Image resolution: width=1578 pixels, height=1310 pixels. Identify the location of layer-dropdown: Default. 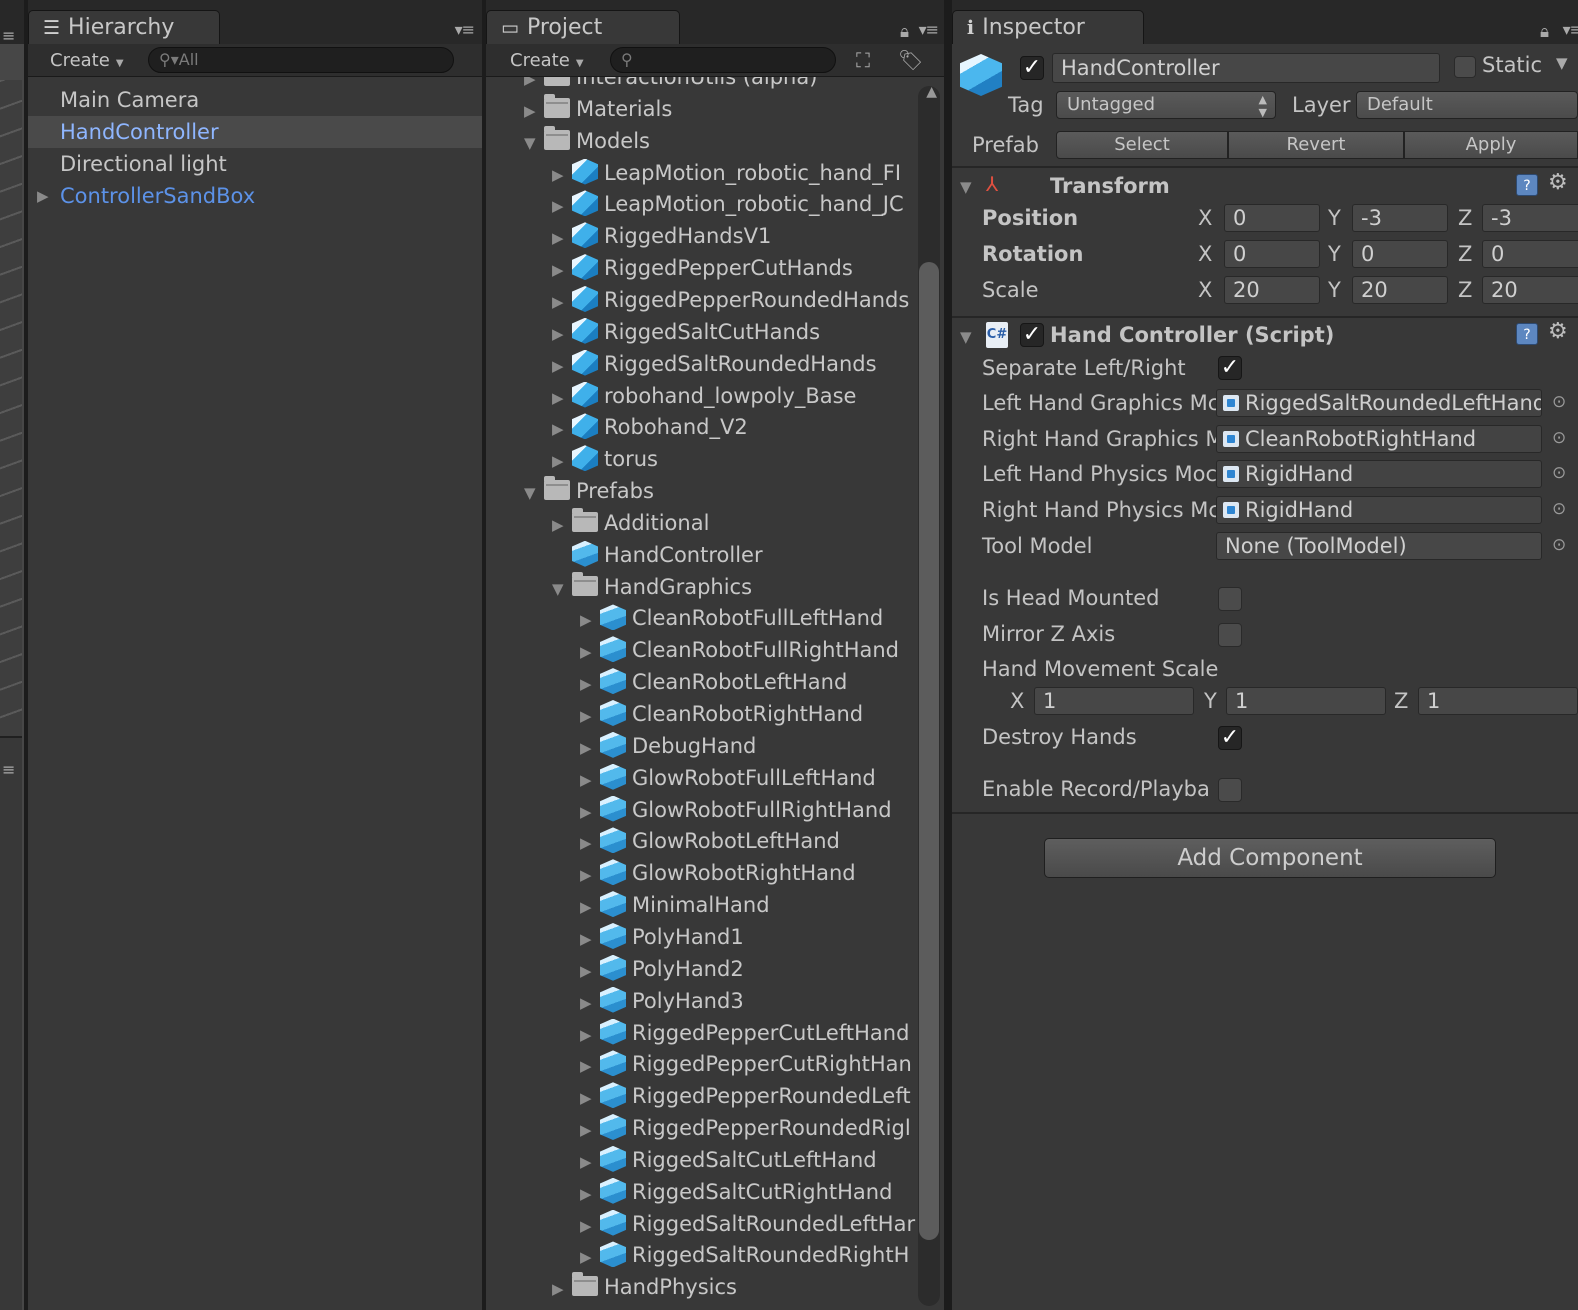
(1467, 105).